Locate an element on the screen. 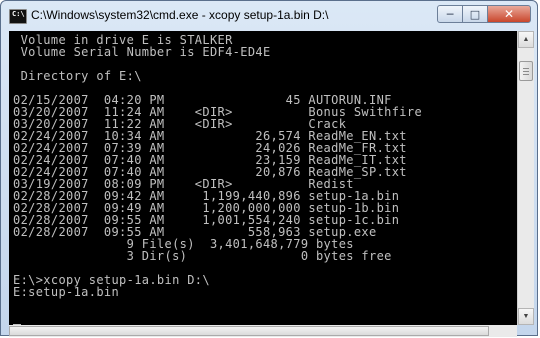  scroll-up-arrow-icon: ▲ is located at coordinates (526, 39).